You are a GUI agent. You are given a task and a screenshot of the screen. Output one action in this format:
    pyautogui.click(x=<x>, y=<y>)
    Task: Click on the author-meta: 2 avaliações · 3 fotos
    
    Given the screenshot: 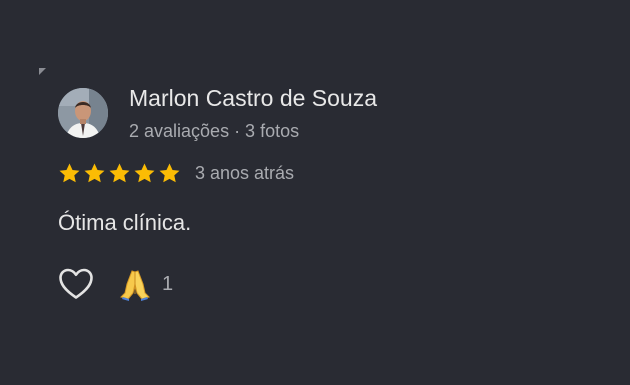 What is the action you would take?
    pyautogui.click(x=214, y=131)
    